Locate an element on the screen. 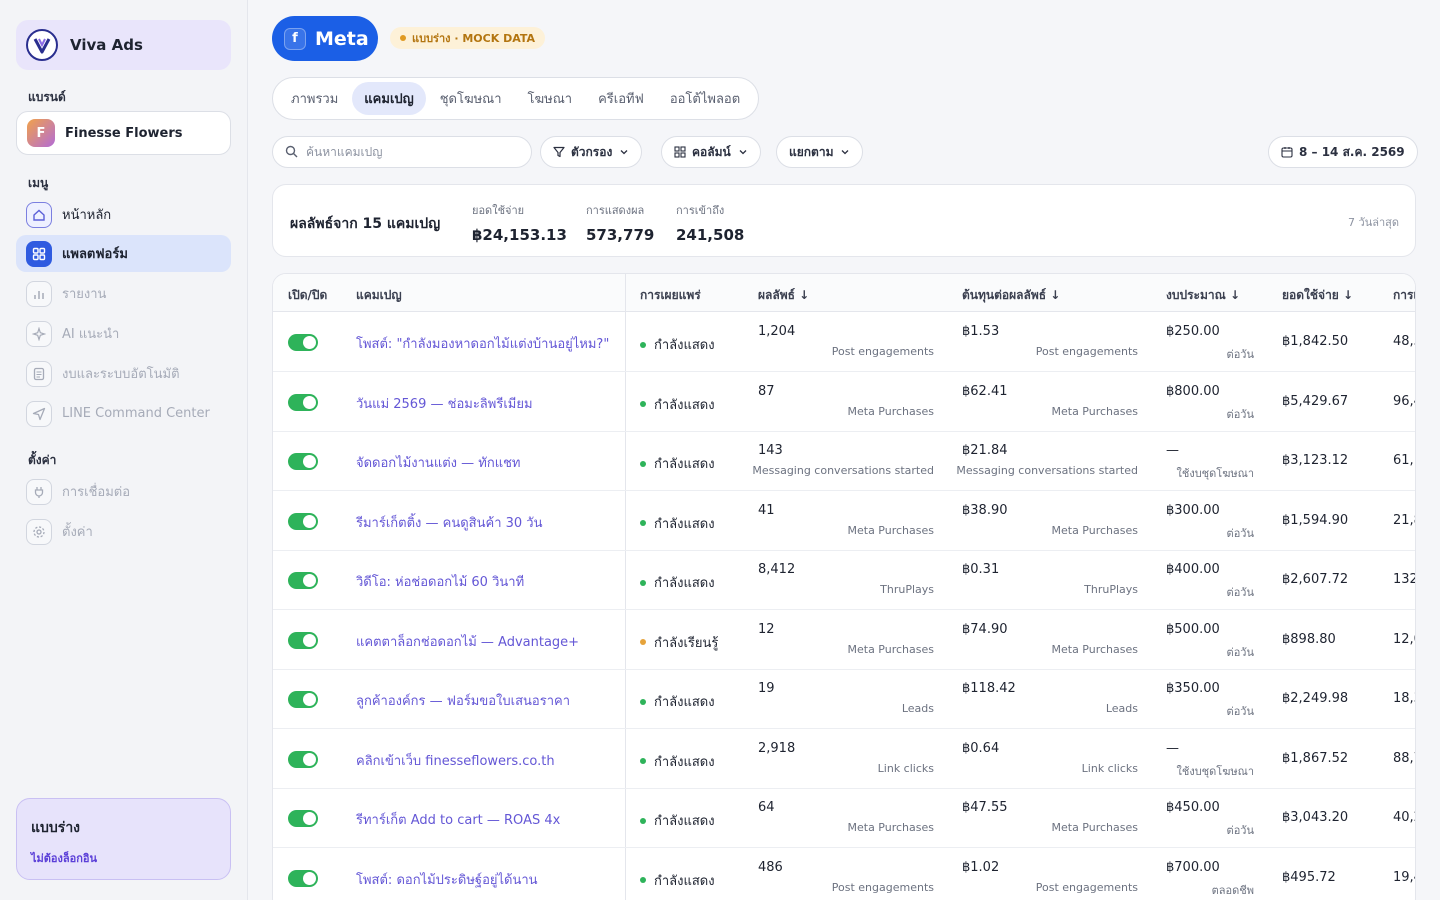  budget-type: ตลอดชีพ is located at coordinates (1232, 890).